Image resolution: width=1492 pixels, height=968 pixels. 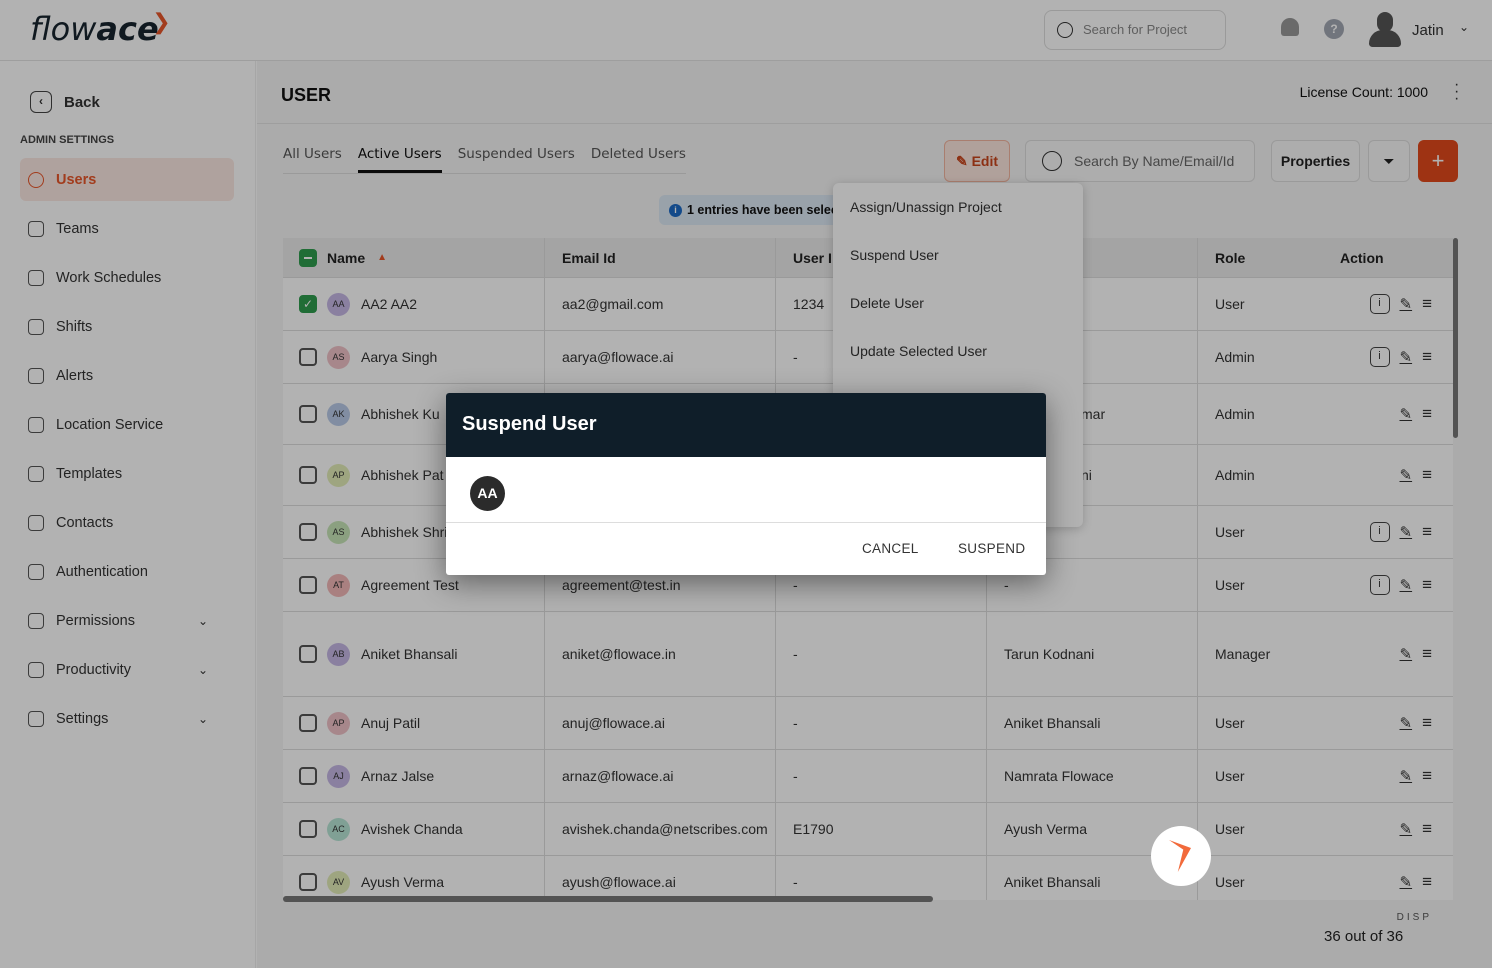 I want to click on suspend-button: SUSPEND, so click(x=991, y=548).